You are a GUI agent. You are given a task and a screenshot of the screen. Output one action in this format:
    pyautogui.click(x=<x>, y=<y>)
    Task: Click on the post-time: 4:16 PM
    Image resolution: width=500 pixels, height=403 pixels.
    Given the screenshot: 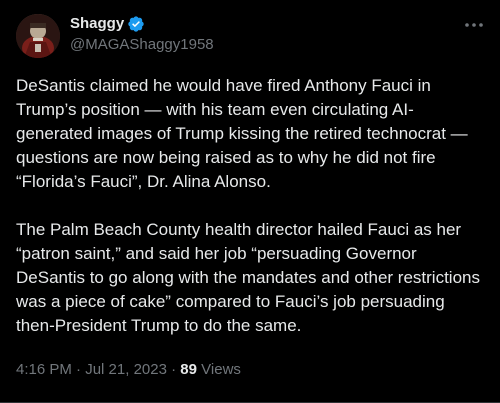 What is the action you would take?
    pyautogui.click(x=44, y=369)
    